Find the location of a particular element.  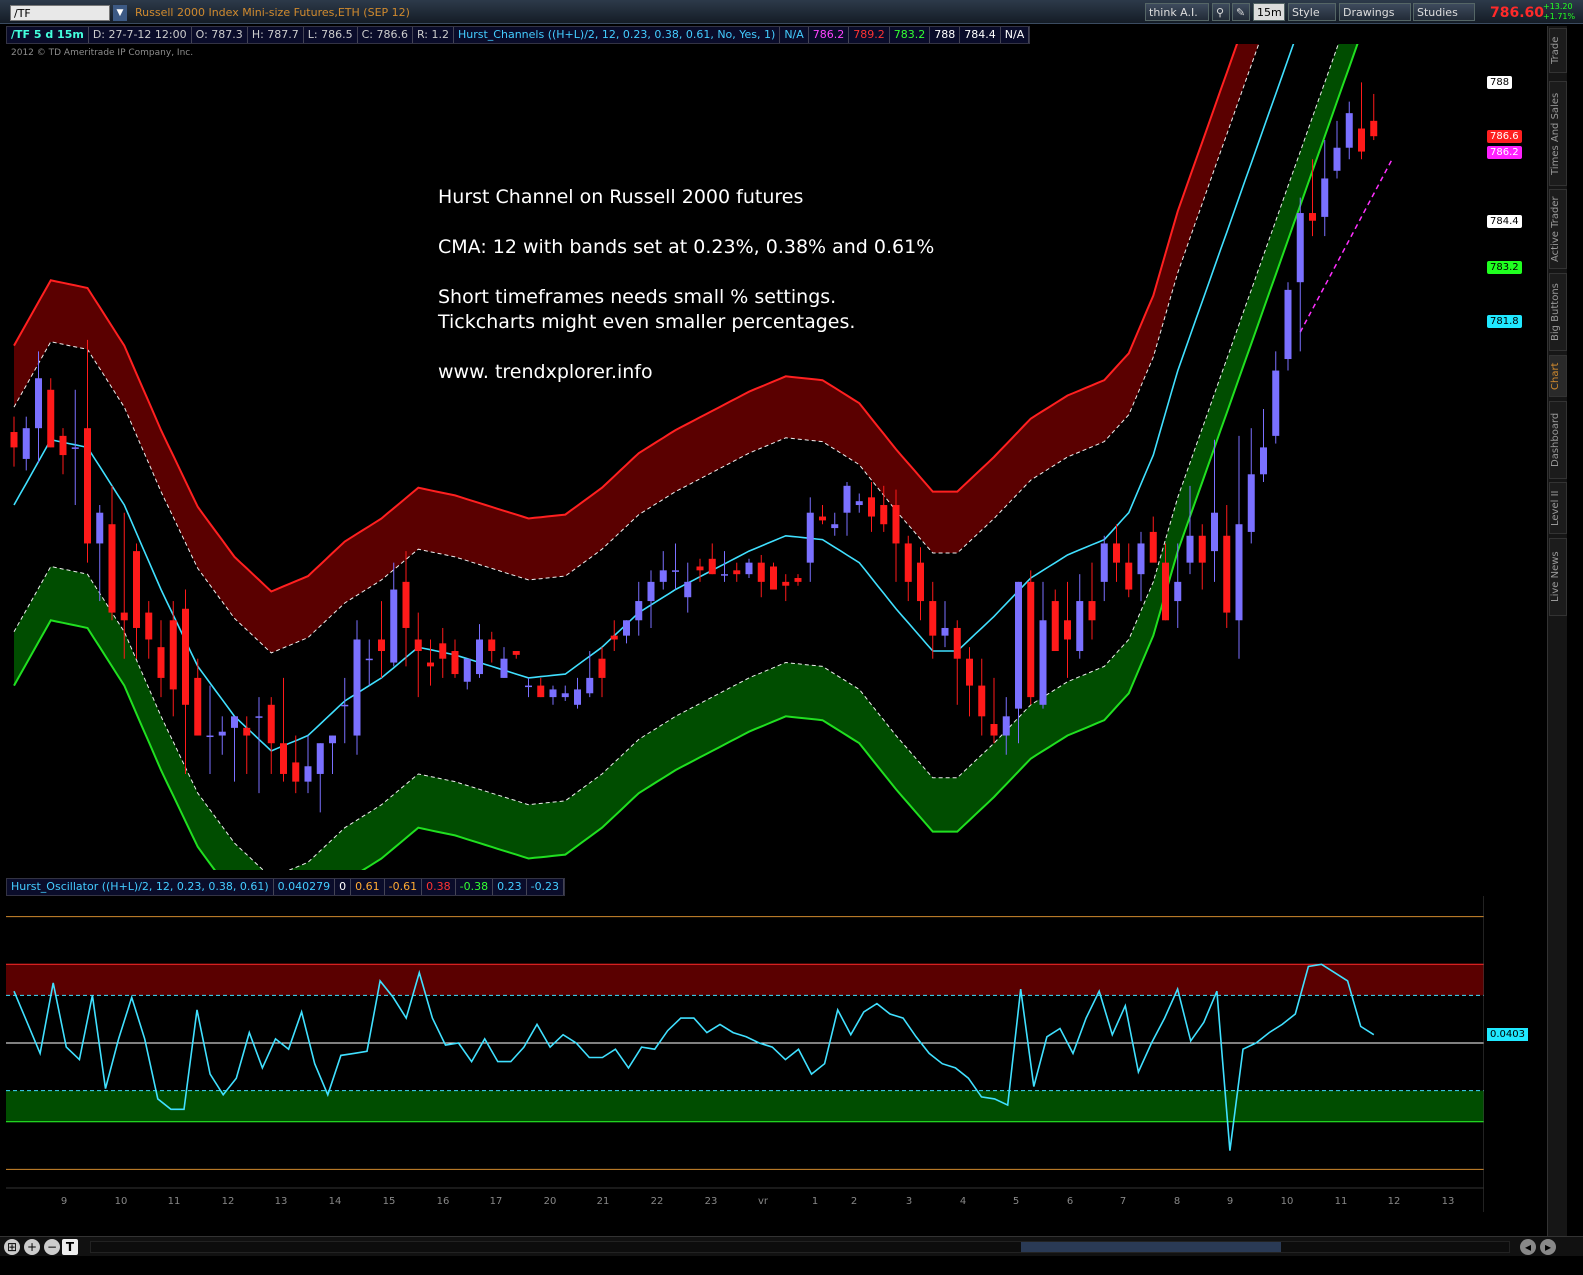

timeframe-label: /TF 5 d 15m is located at coordinates (48, 35).